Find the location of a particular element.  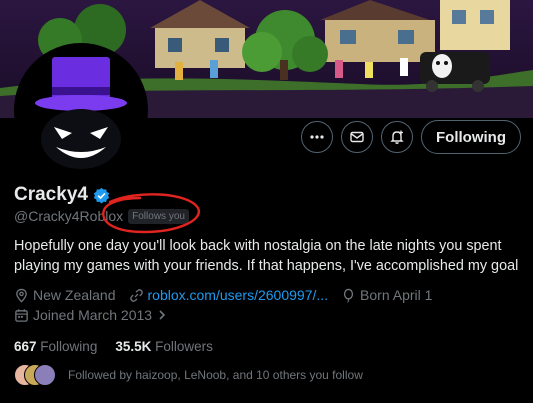

bell-plus-icon is located at coordinates (397, 137).